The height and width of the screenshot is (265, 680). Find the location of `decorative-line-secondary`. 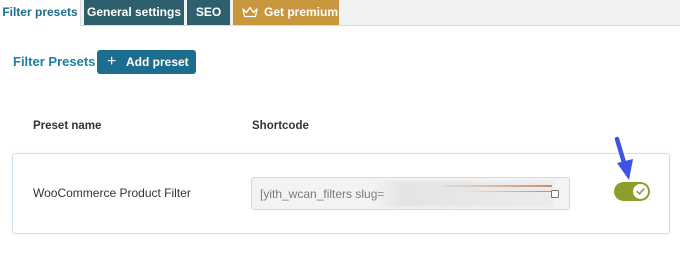

decorative-line-secondary is located at coordinates (507, 191).